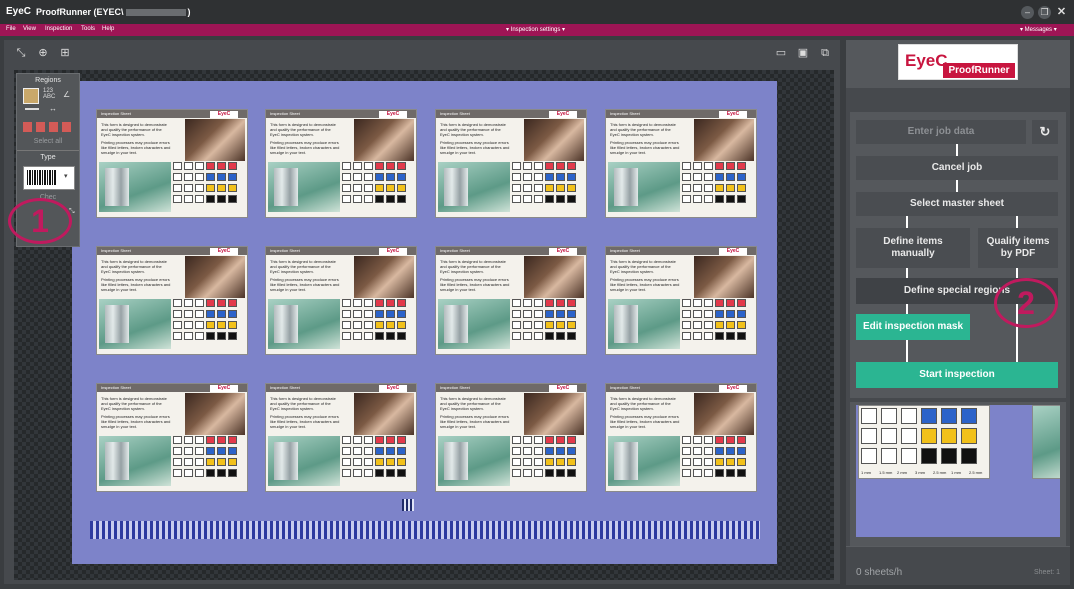 Image resolution: width=1074 pixels, height=589 pixels. Describe the element at coordinates (1018, 248) in the screenshot. I see `qualify-items-by-pdf-button: Qualify items by PDF` at that location.